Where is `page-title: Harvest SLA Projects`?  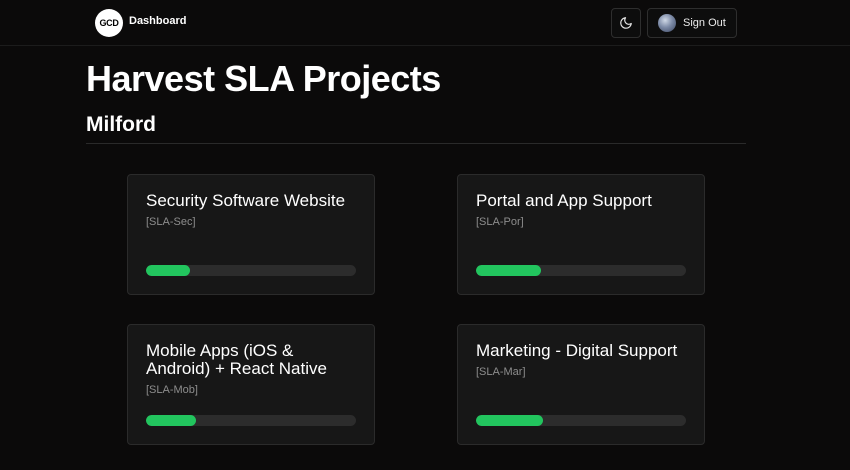
page-title: Harvest SLA Projects is located at coordinates (263, 78).